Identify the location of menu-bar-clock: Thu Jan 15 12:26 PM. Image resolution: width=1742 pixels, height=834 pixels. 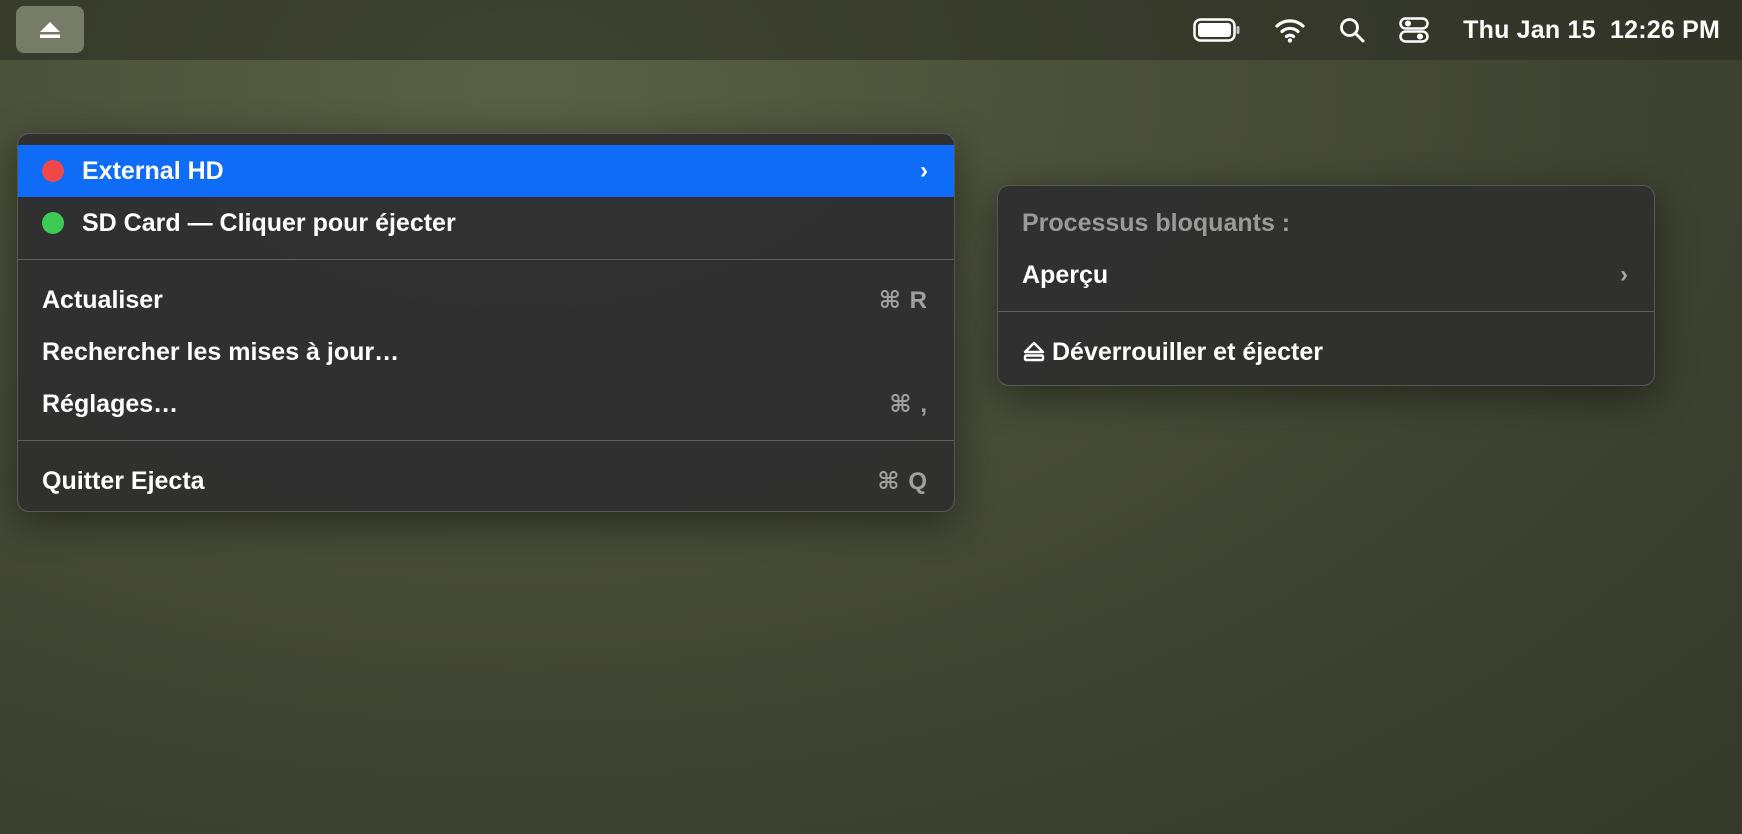
(1591, 30).